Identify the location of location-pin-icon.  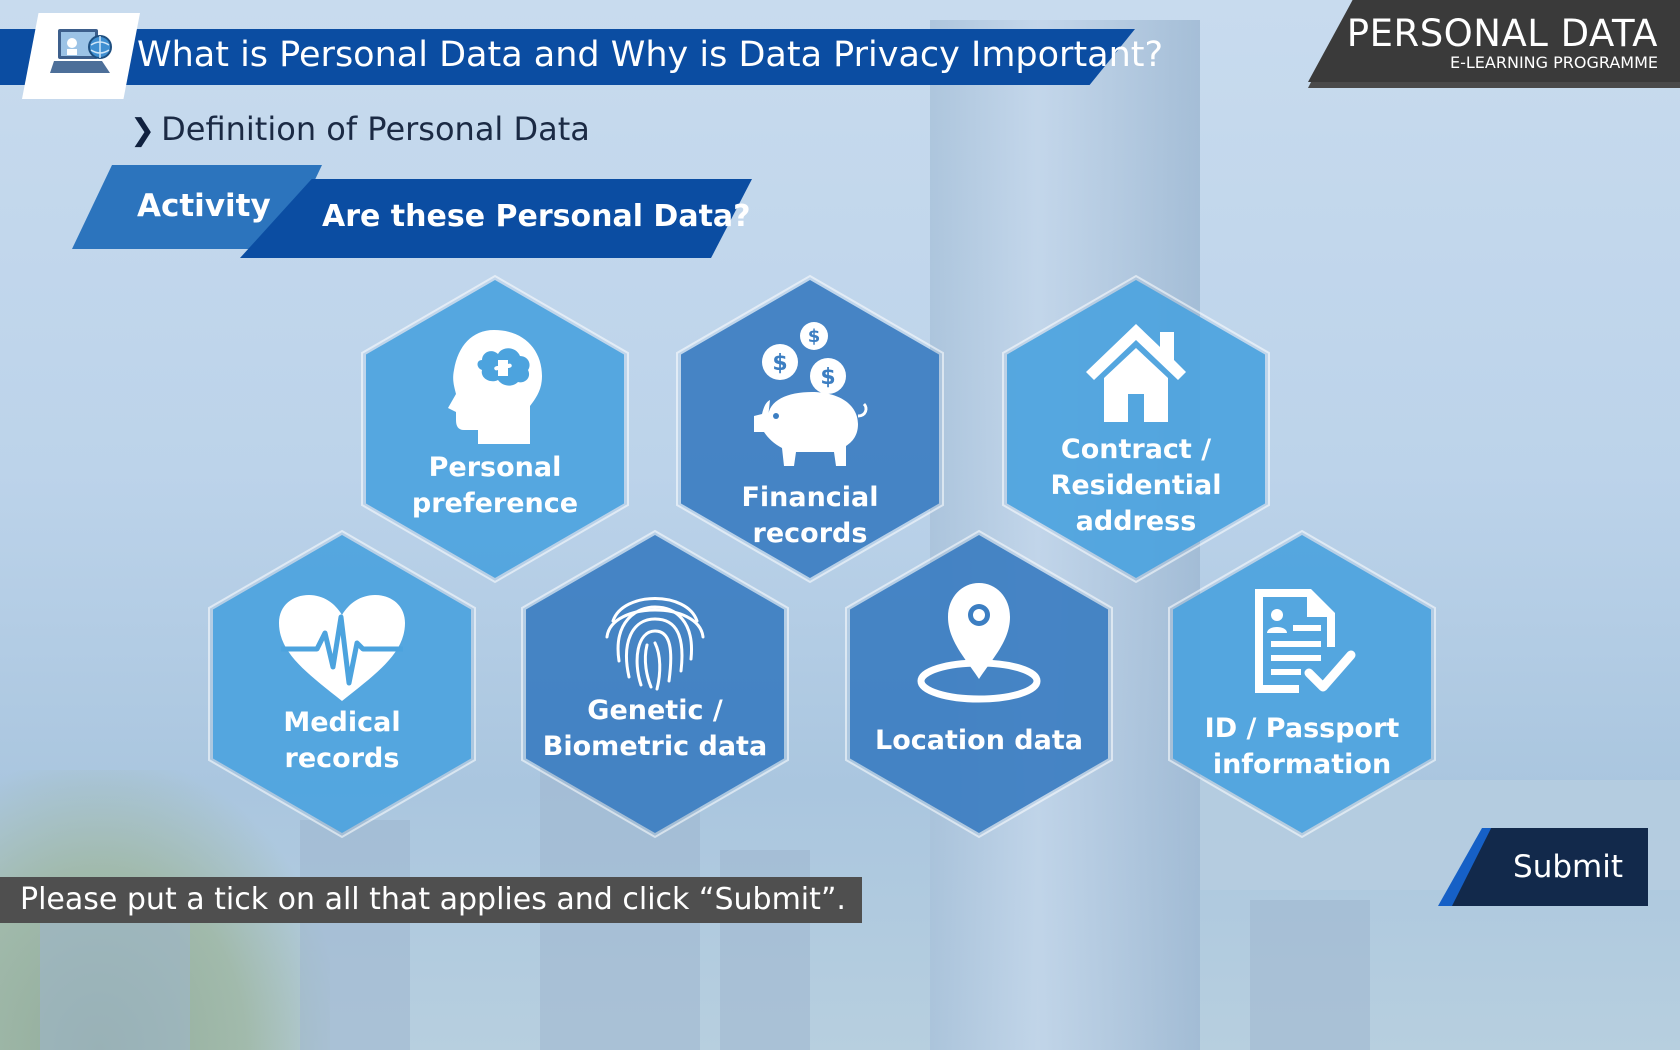
(979, 643).